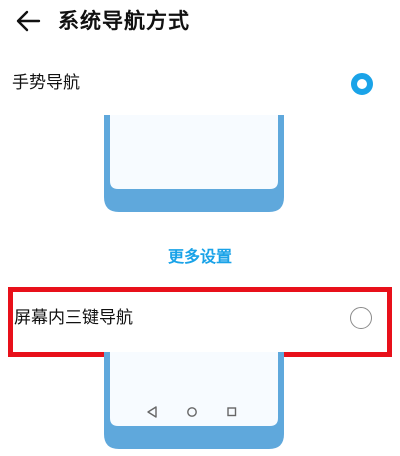  What do you see at coordinates (200, 83) in the screenshot?
I see `option-gesture-navigation: 手势导航` at bounding box center [200, 83].